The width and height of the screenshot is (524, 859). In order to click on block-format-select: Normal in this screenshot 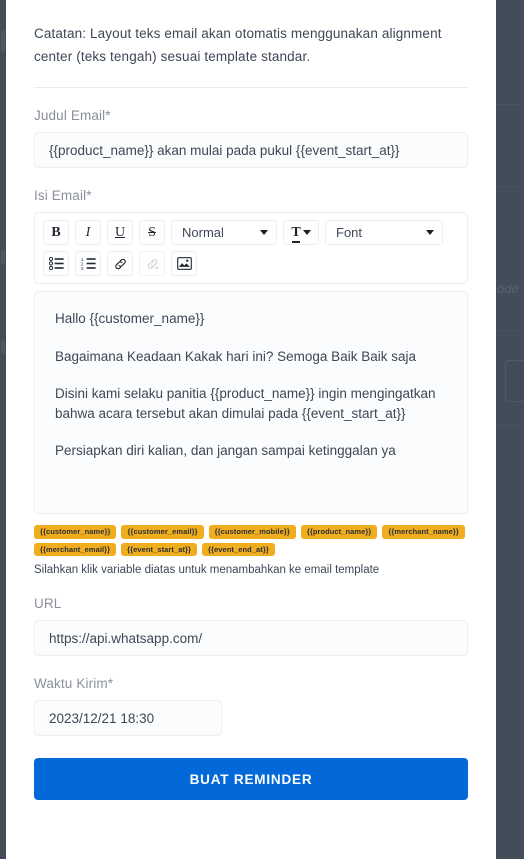, I will do `click(224, 233)`.